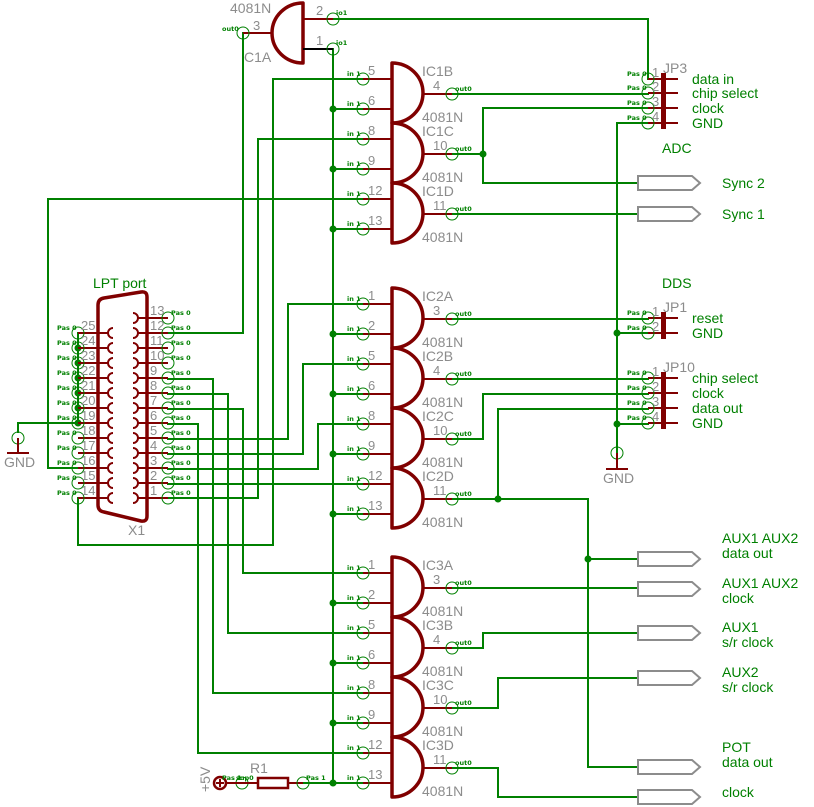 The height and width of the screenshot is (807, 814). What do you see at coordinates (437, 71) in the screenshot?
I see `gate-name: IC1B` at bounding box center [437, 71].